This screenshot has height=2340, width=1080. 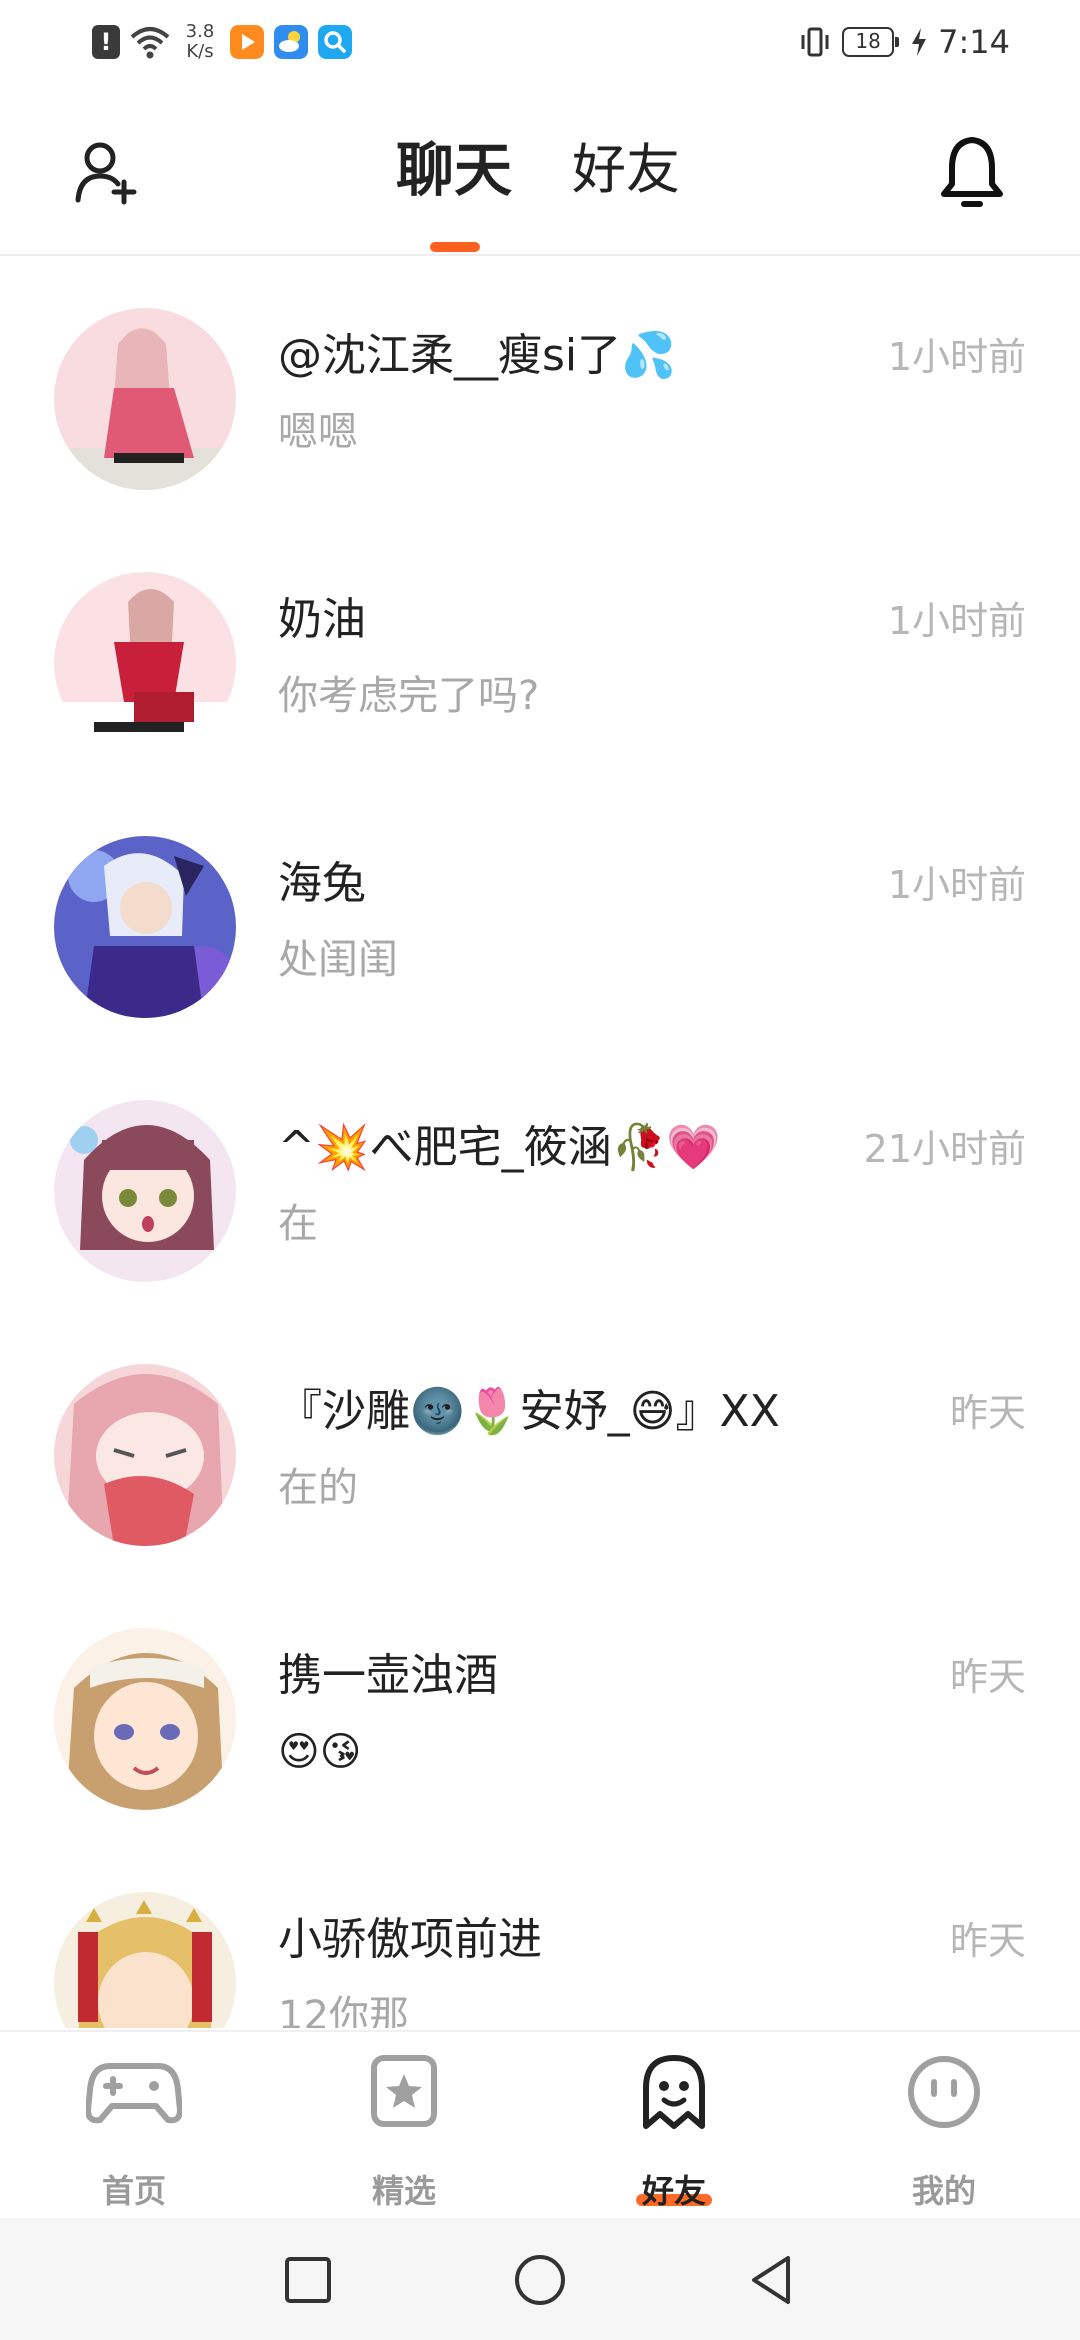 What do you see at coordinates (291, 42) in the screenshot?
I see `weather-app-icon` at bounding box center [291, 42].